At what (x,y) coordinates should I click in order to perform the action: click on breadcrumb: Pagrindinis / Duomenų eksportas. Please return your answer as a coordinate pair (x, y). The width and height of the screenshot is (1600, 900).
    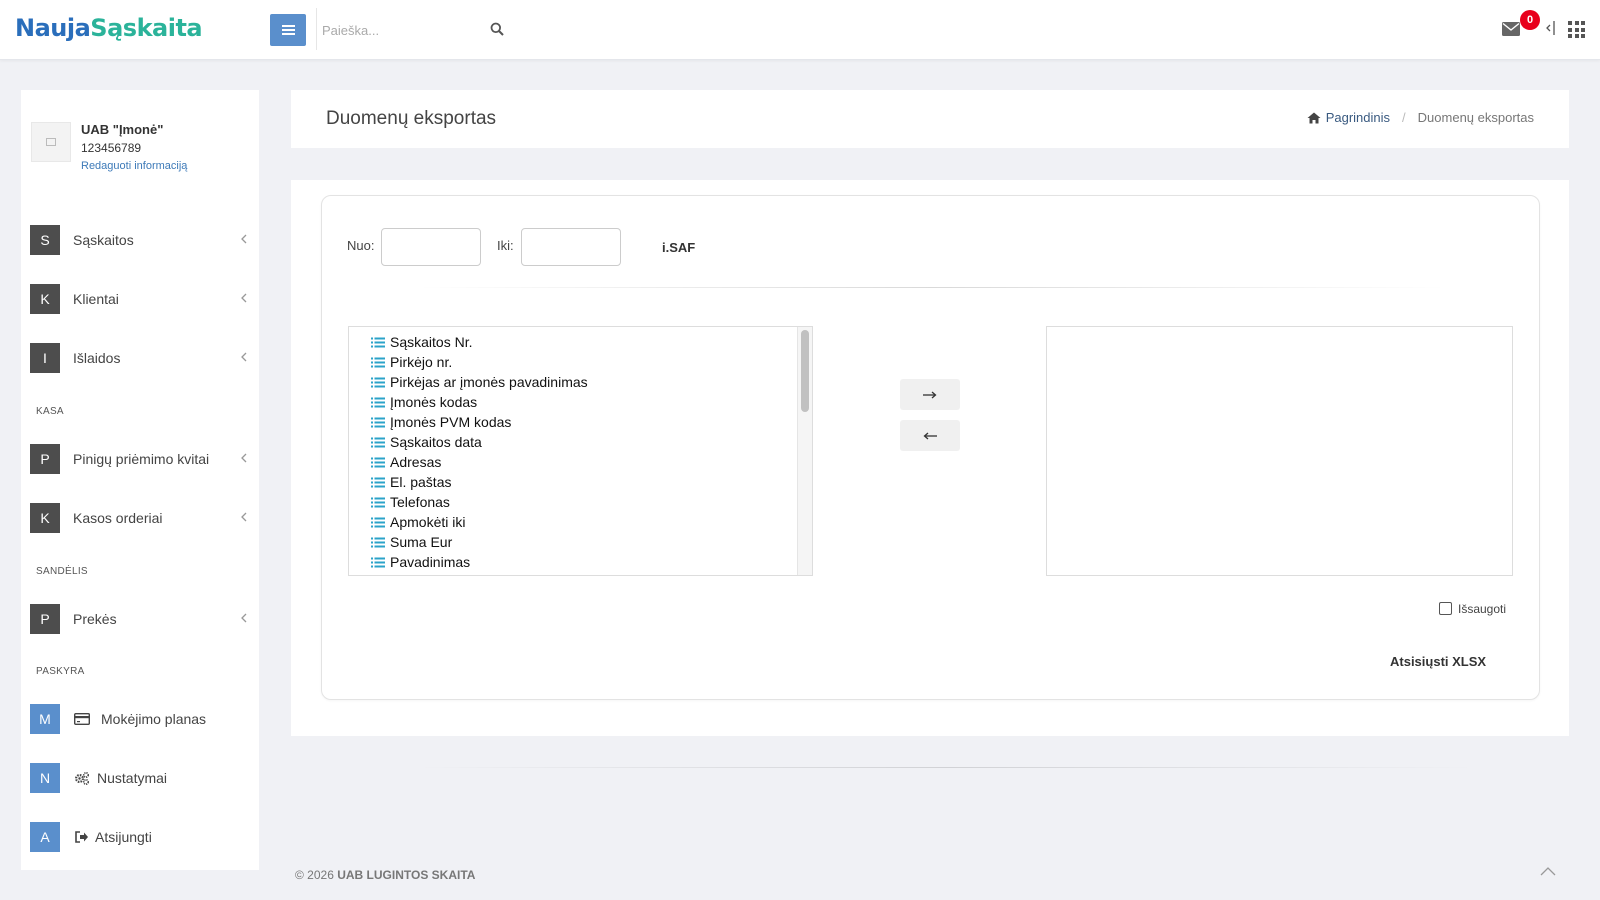
    Looking at the image, I should click on (1420, 117).